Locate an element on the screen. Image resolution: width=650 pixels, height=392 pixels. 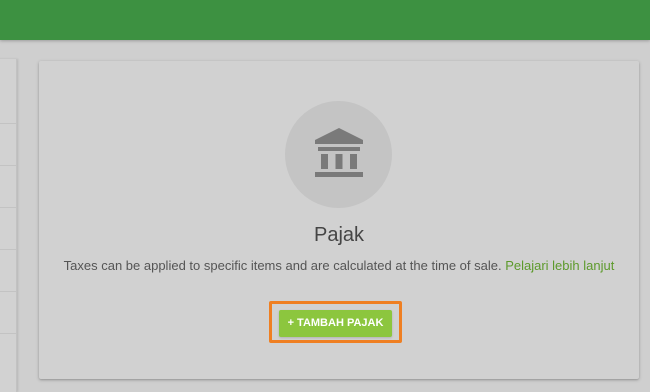
top-app-bar is located at coordinates (325, 20).